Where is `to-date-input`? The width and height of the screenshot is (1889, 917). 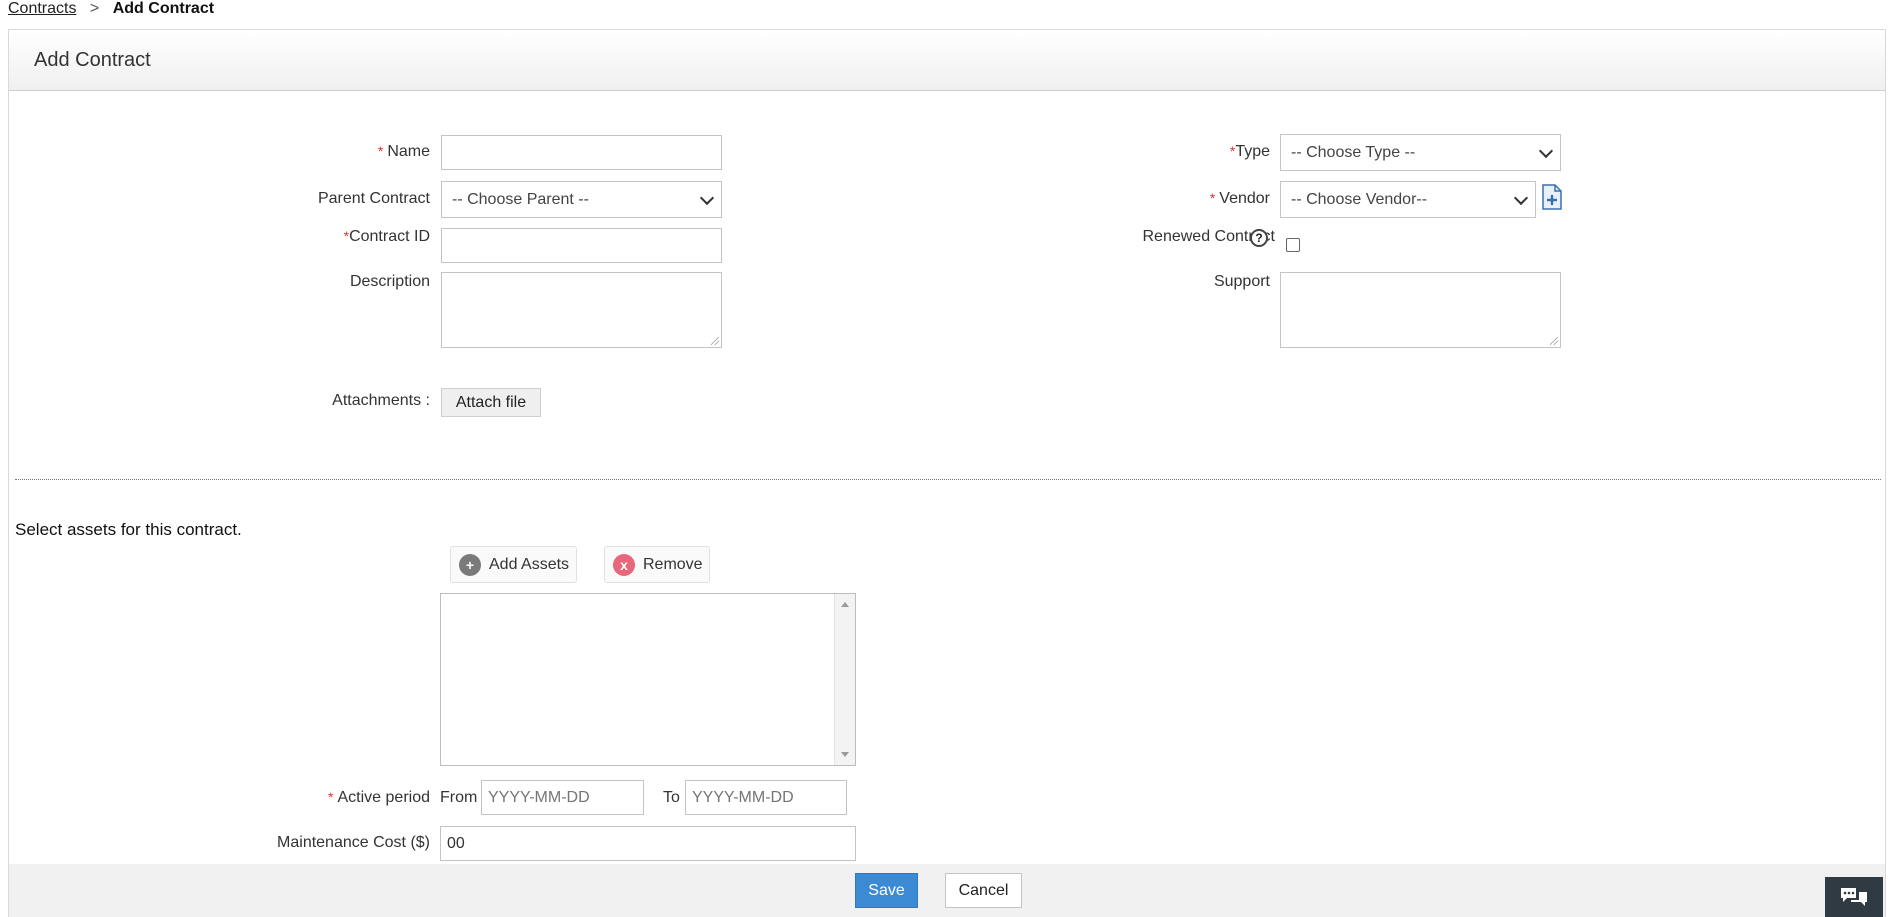
to-date-input is located at coordinates (766, 797).